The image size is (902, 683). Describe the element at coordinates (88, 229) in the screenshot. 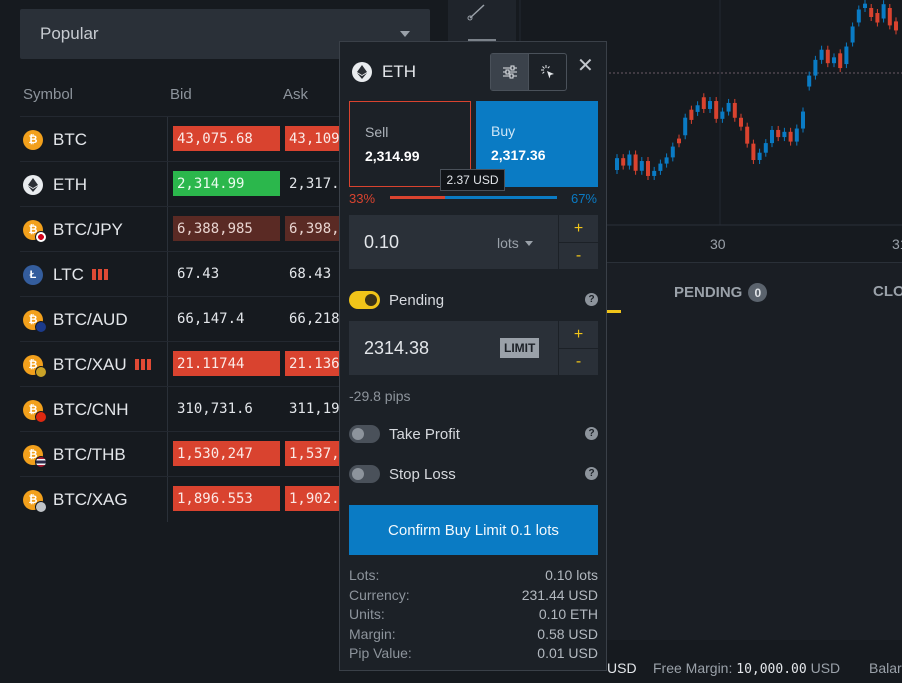

I see `symbol-label: BTC/JPY` at that location.